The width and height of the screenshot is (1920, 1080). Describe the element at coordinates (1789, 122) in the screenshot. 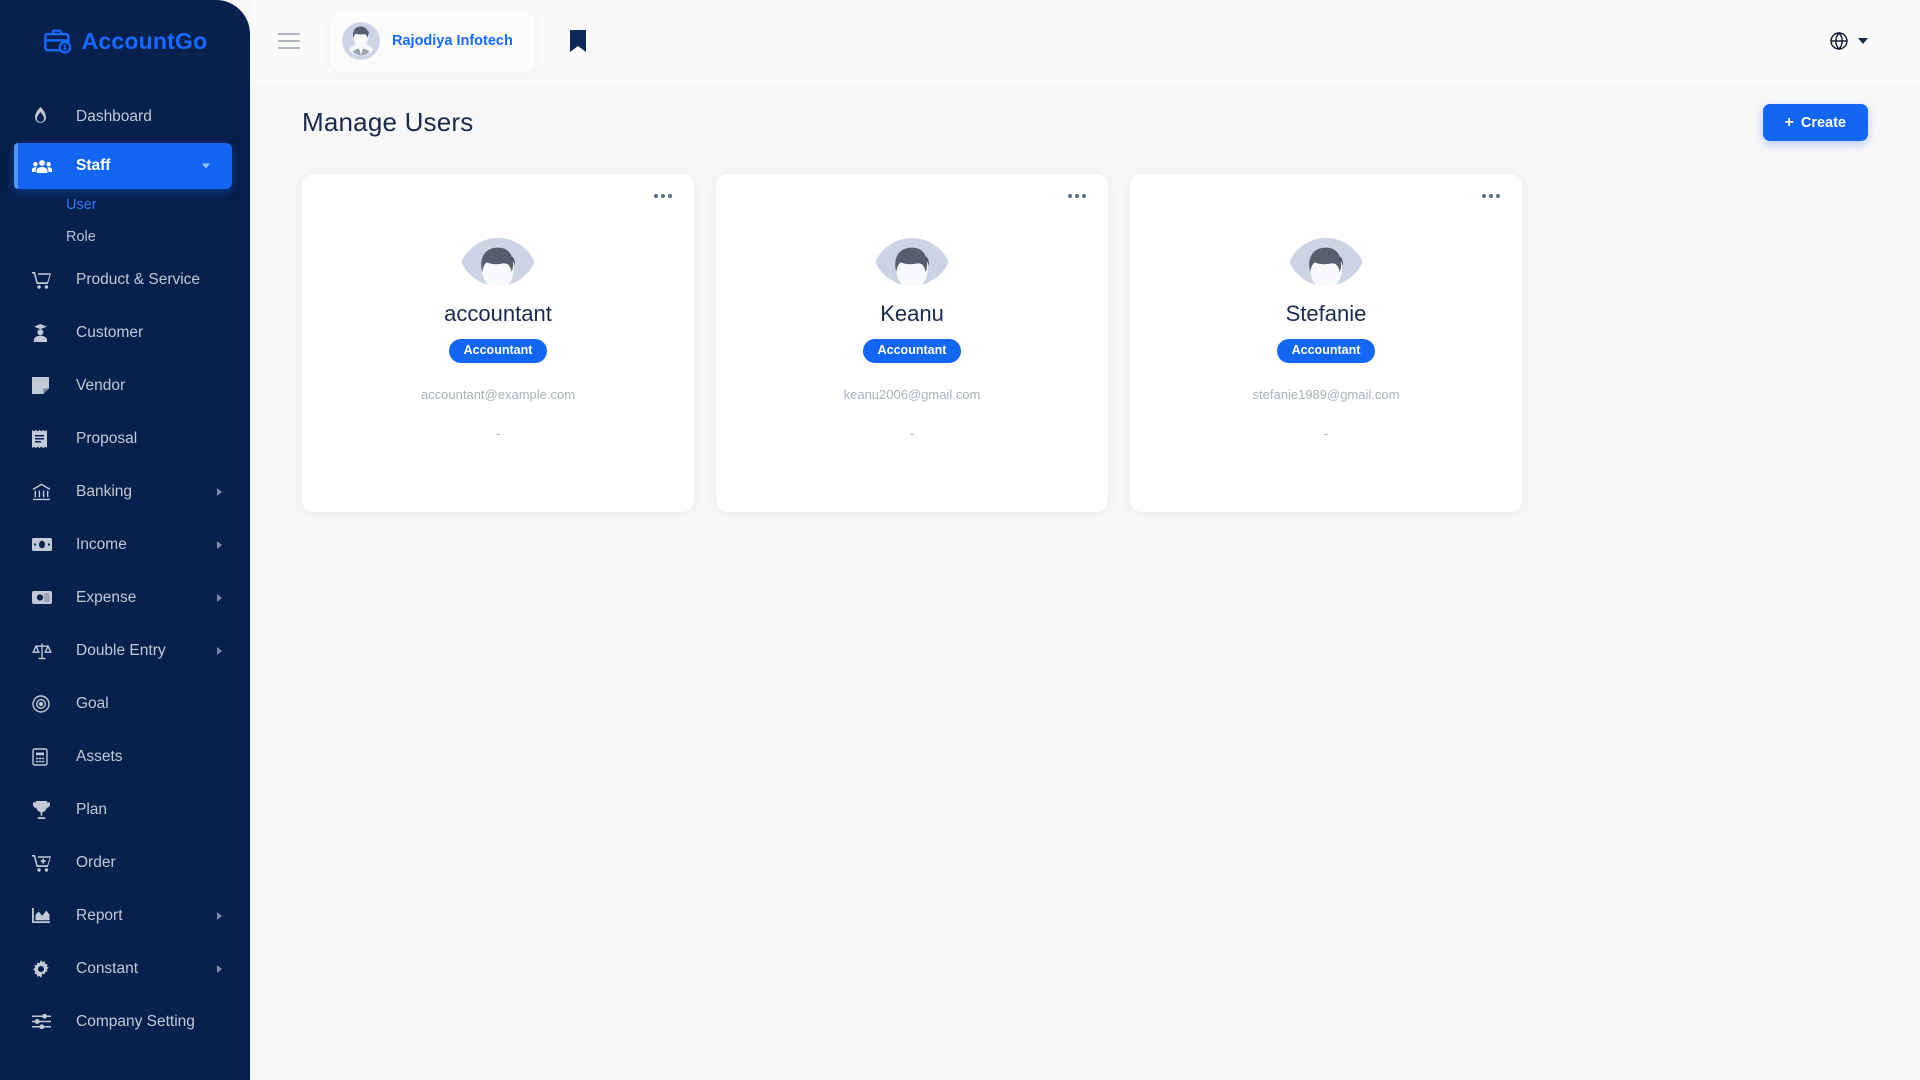

I see `plus-icon: +` at that location.